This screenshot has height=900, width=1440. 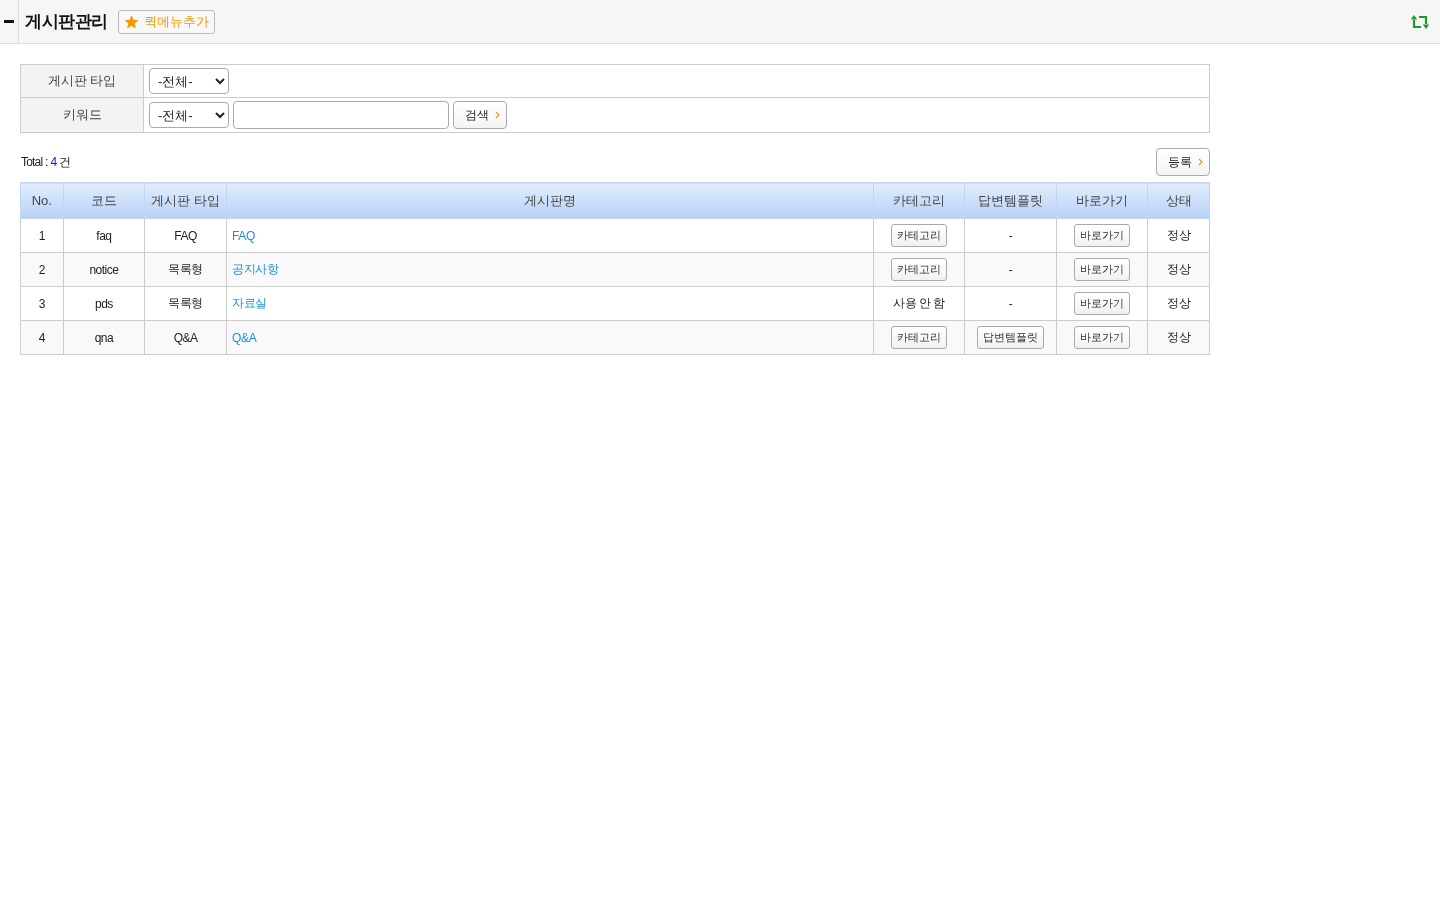 I want to click on table-cell: 1, so click(x=42, y=235).